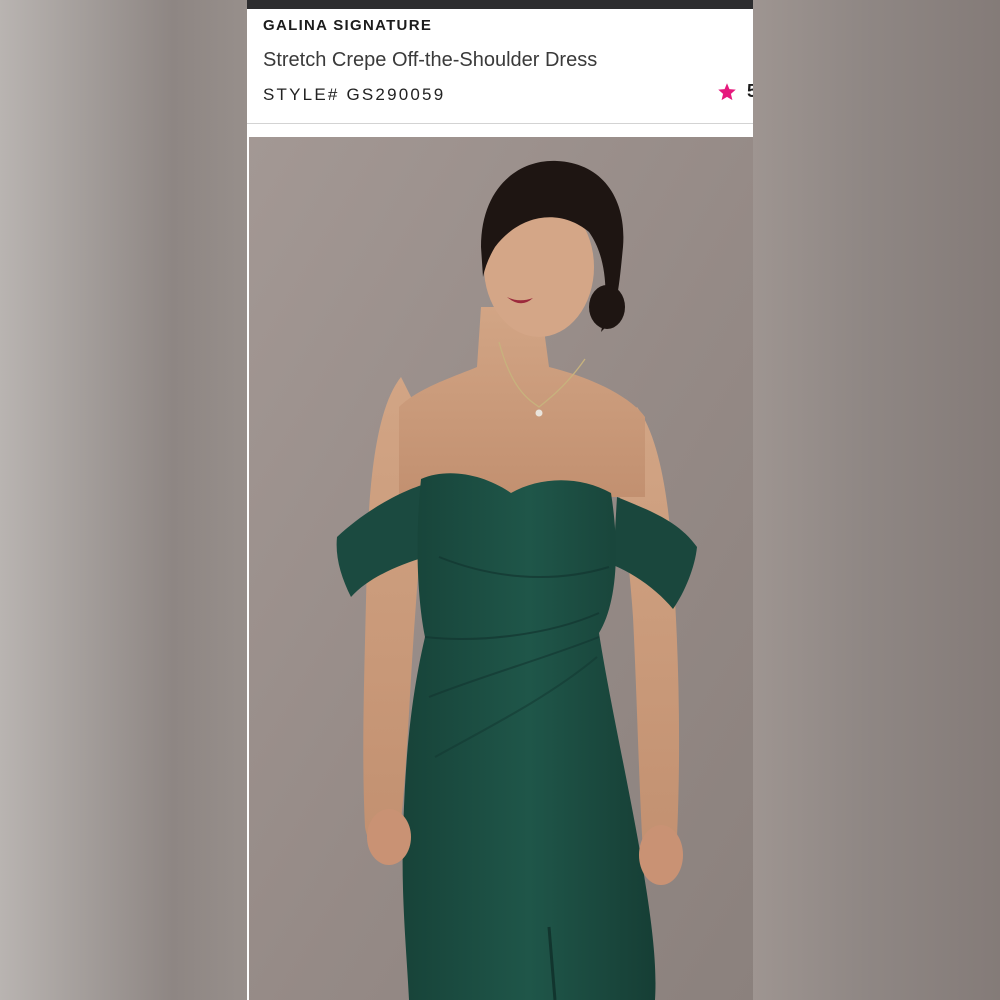 The image size is (1000, 1000). What do you see at coordinates (500, 130) in the screenshot?
I see `header-gap` at bounding box center [500, 130].